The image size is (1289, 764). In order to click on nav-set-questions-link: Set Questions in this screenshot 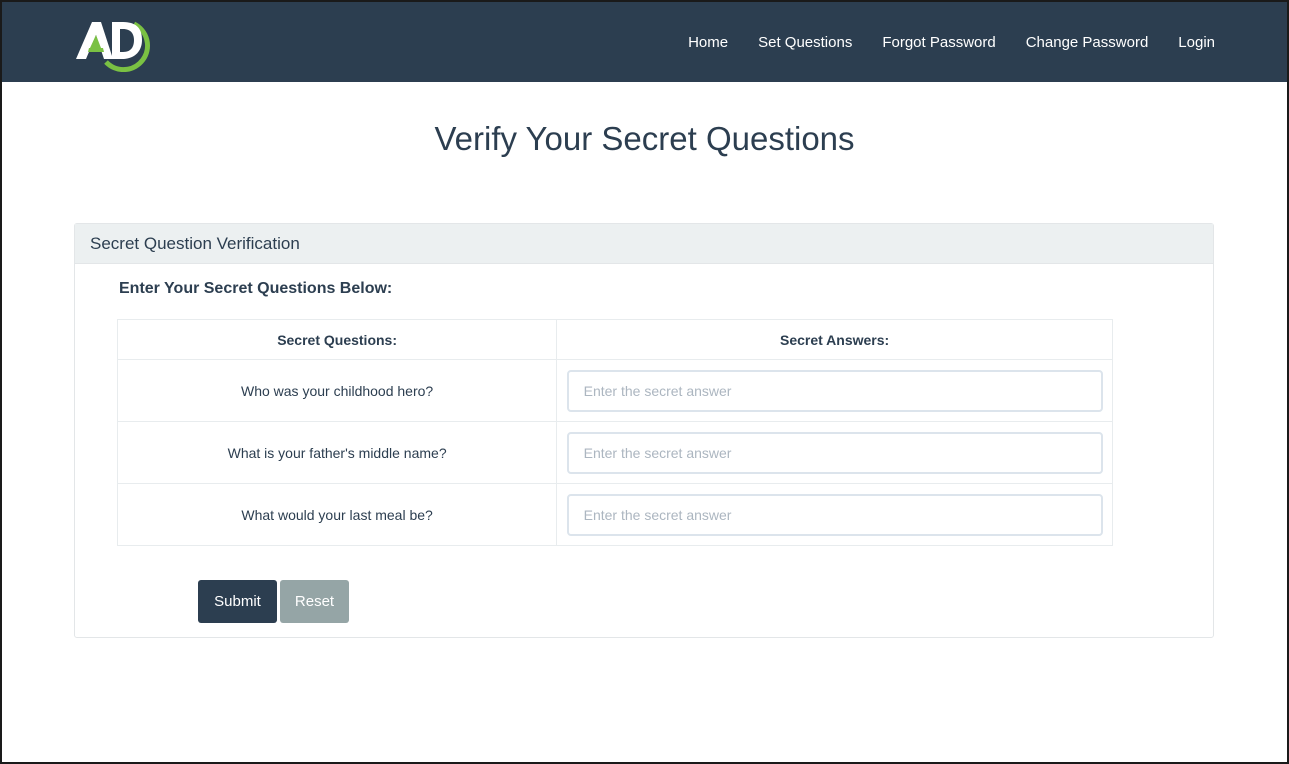, I will do `click(805, 42)`.